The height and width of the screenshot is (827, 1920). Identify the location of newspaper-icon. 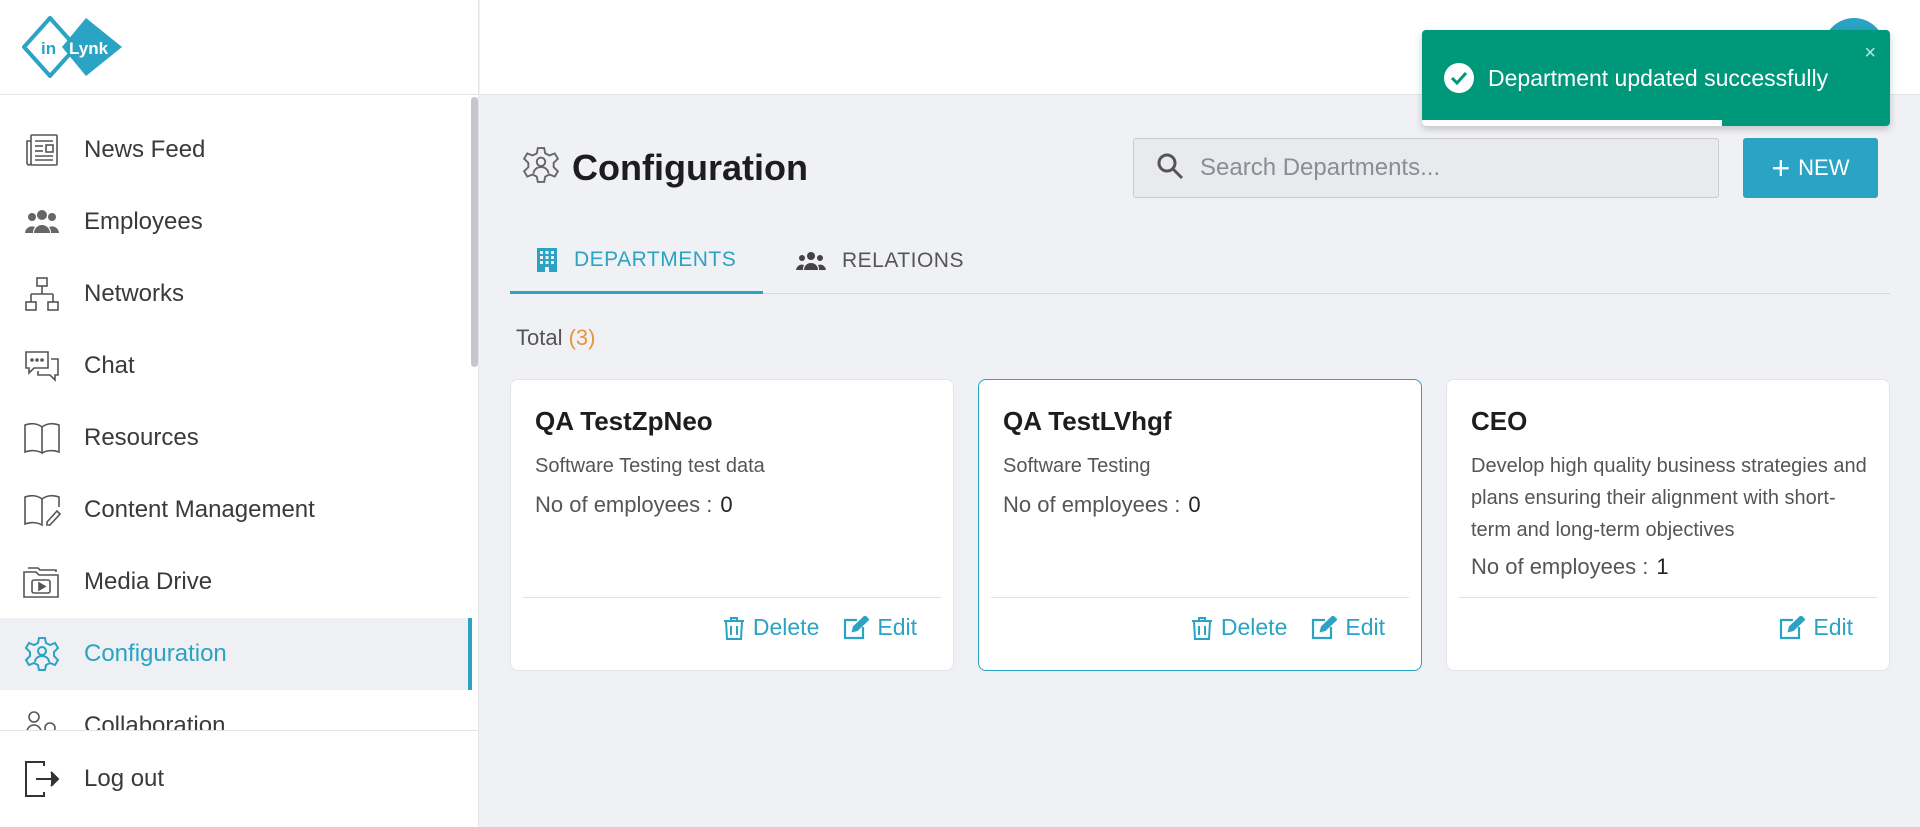
(42, 150).